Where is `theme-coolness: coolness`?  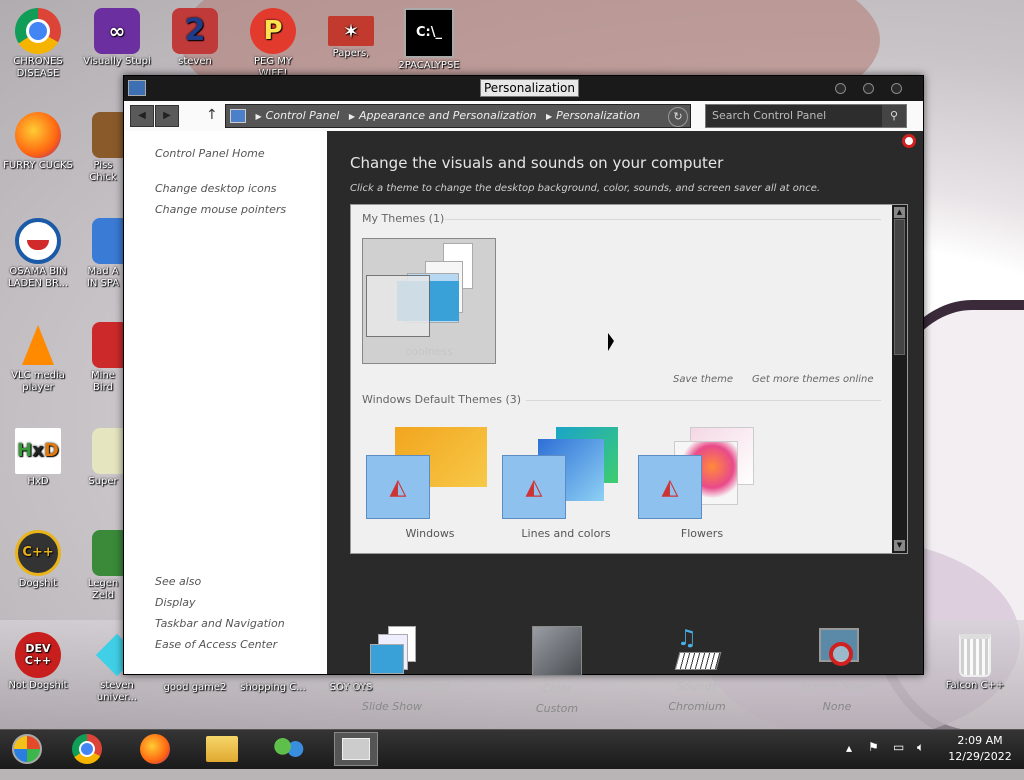 theme-coolness: coolness is located at coordinates (429, 301).